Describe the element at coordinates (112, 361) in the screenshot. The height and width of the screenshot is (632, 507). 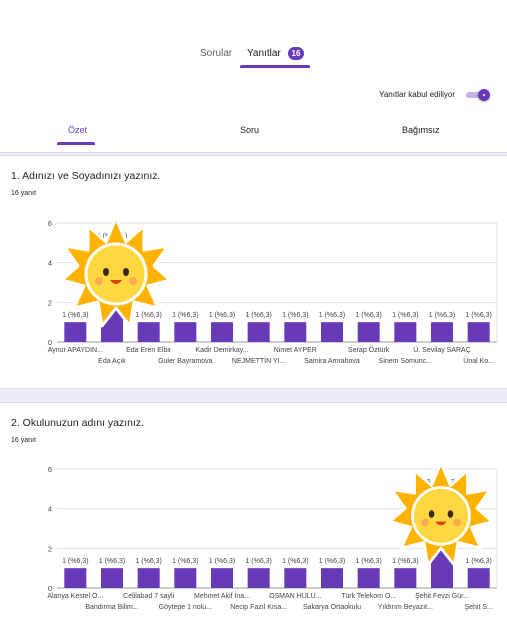
I see `x-tick-label: Eda Açık` at that location.